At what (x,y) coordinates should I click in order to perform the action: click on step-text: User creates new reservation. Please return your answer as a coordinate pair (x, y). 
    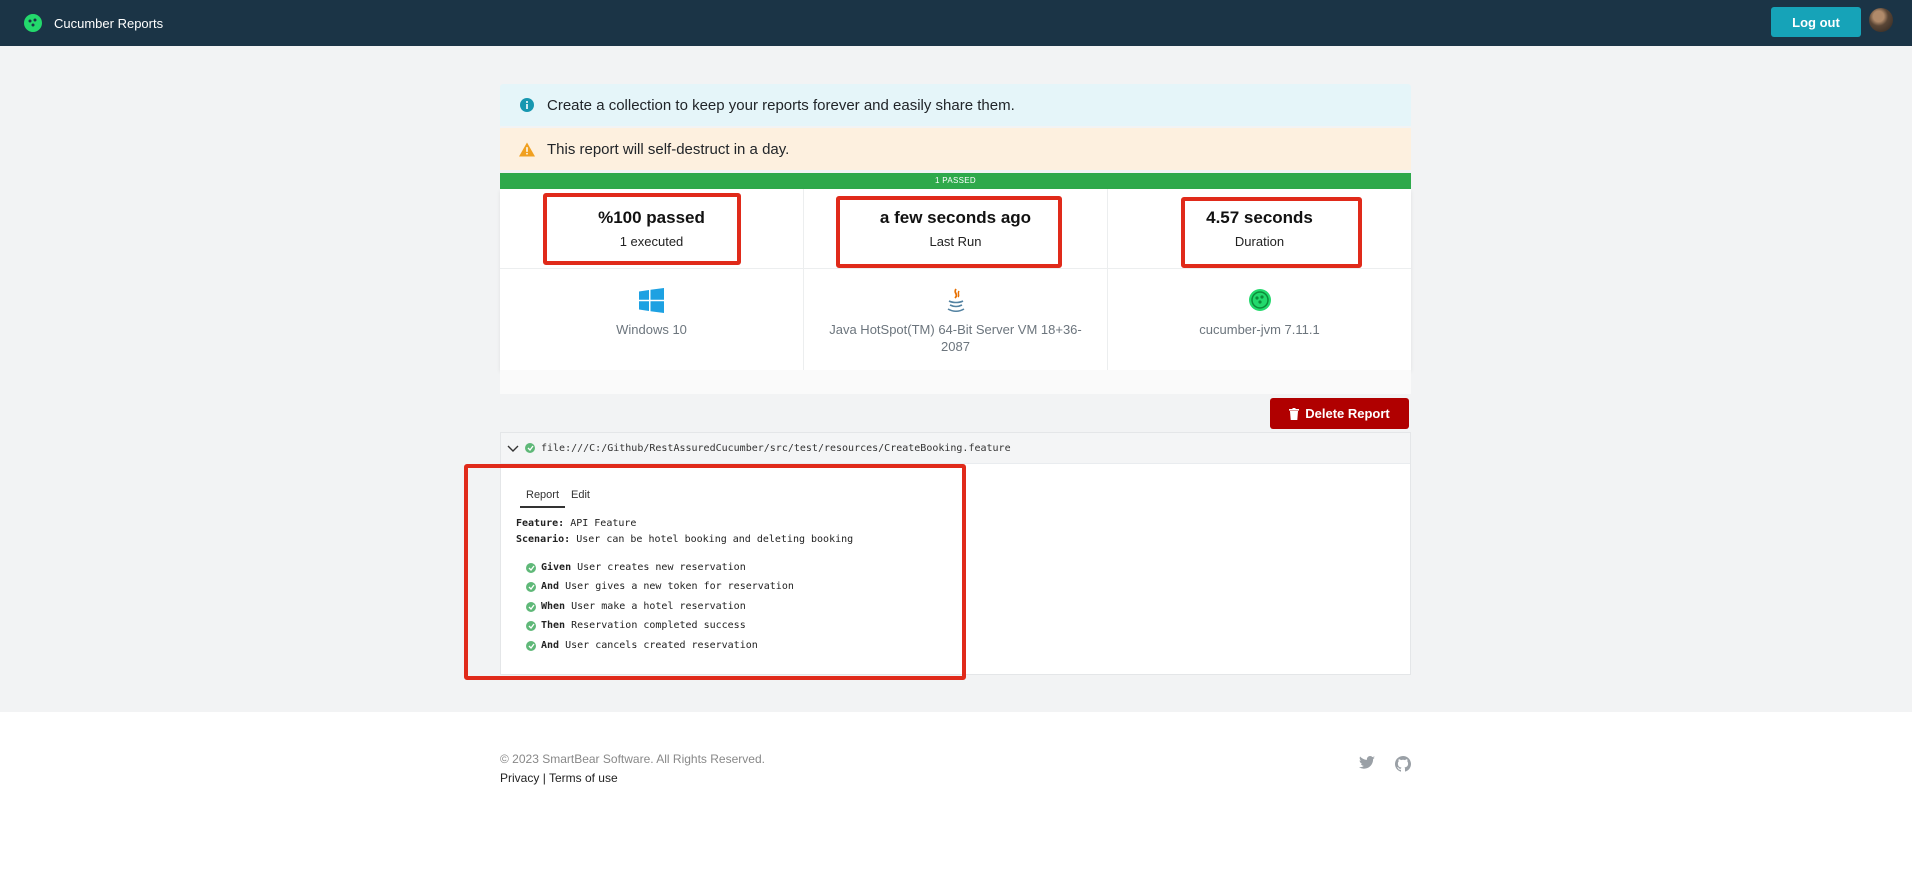
    Looking at the image, I should click on (661, 567).